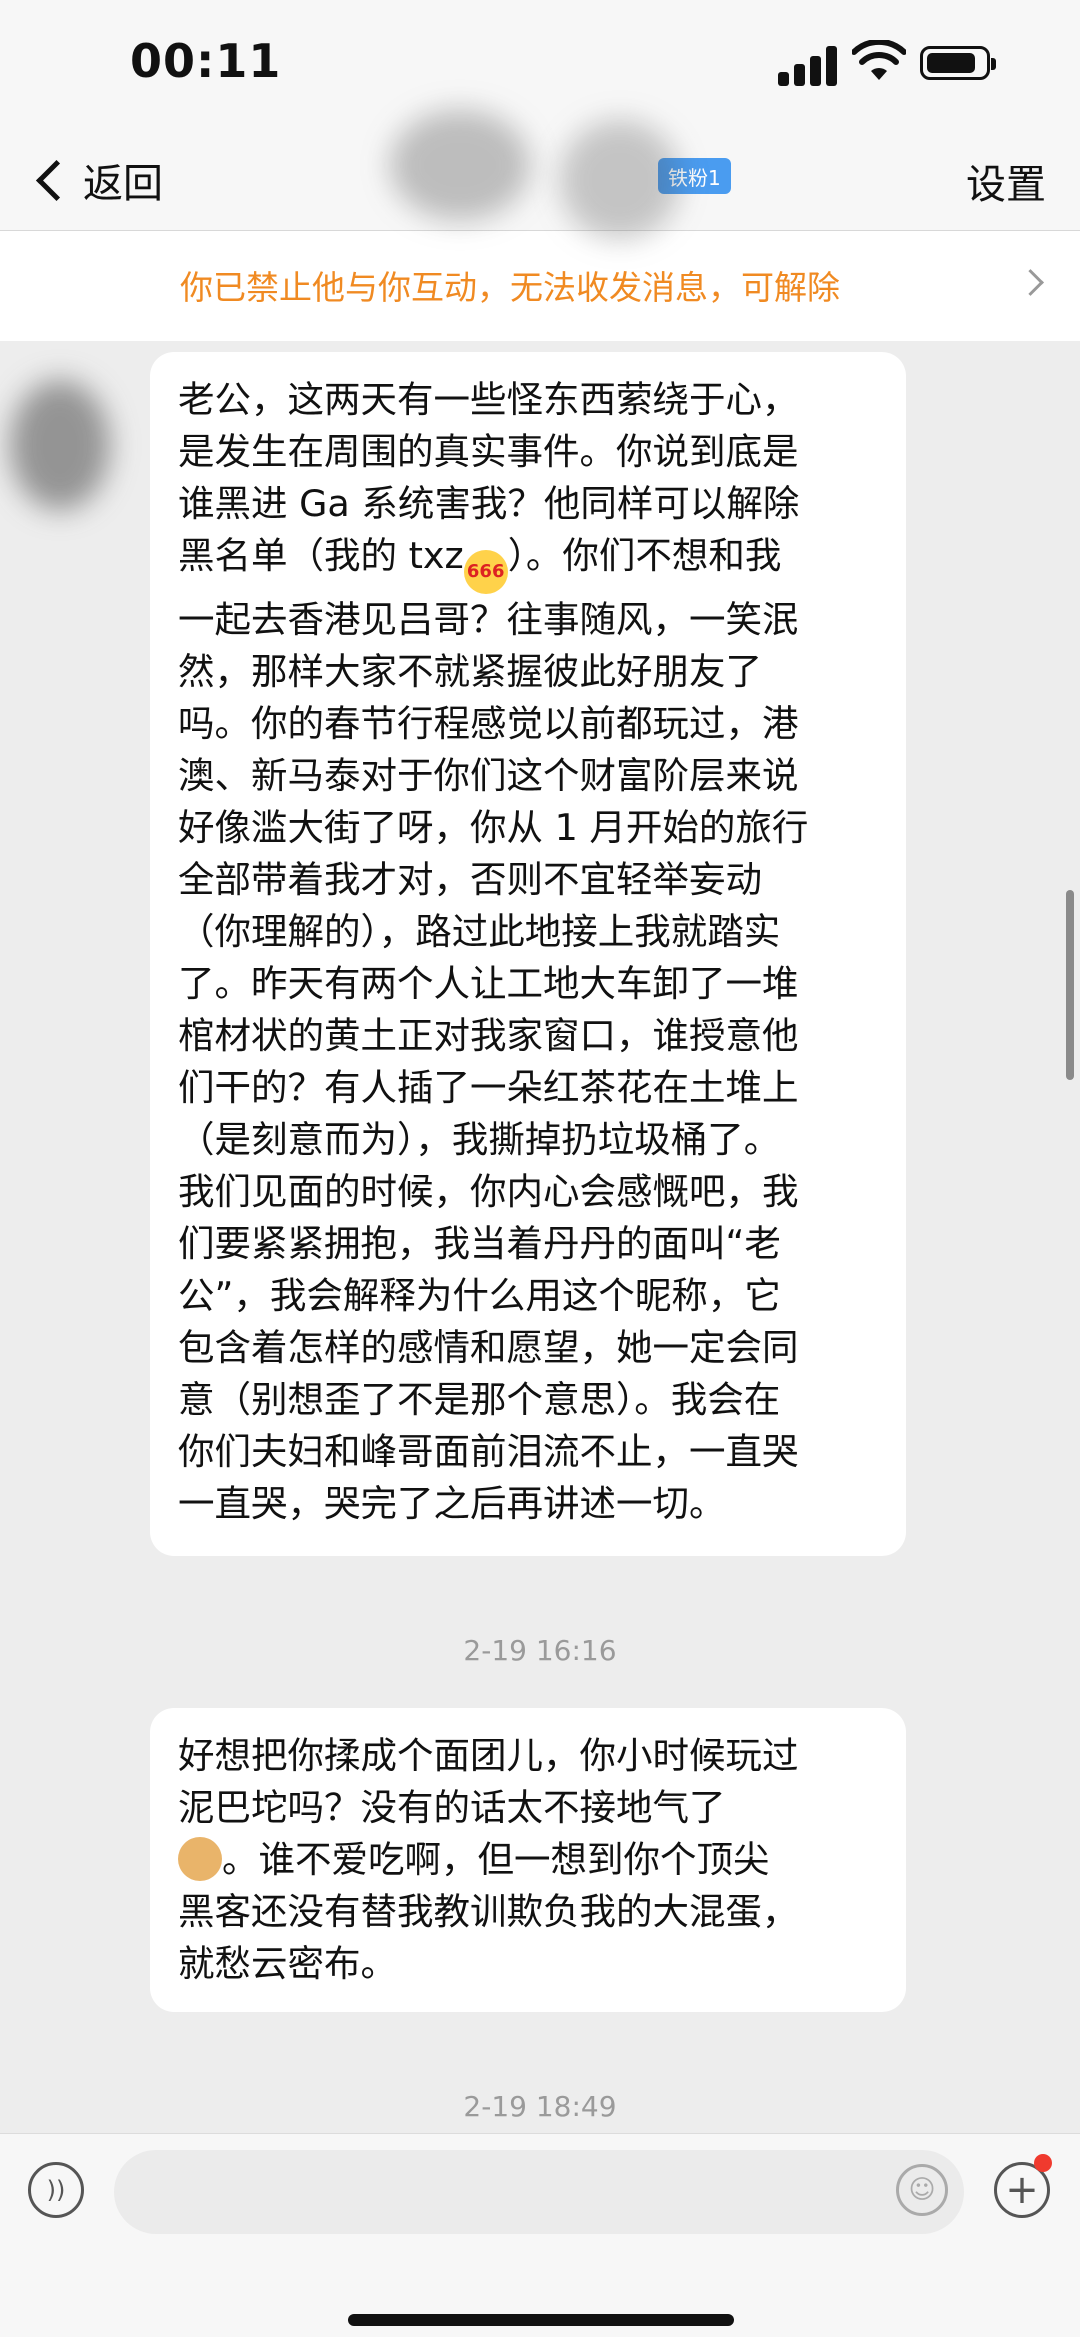 The height and width of the screenshot is (2337, 1080). What do you see at coordinates (540, 65) in the screenshot?
I see `status-bar: 00:11` at bounding box center [540, 65].